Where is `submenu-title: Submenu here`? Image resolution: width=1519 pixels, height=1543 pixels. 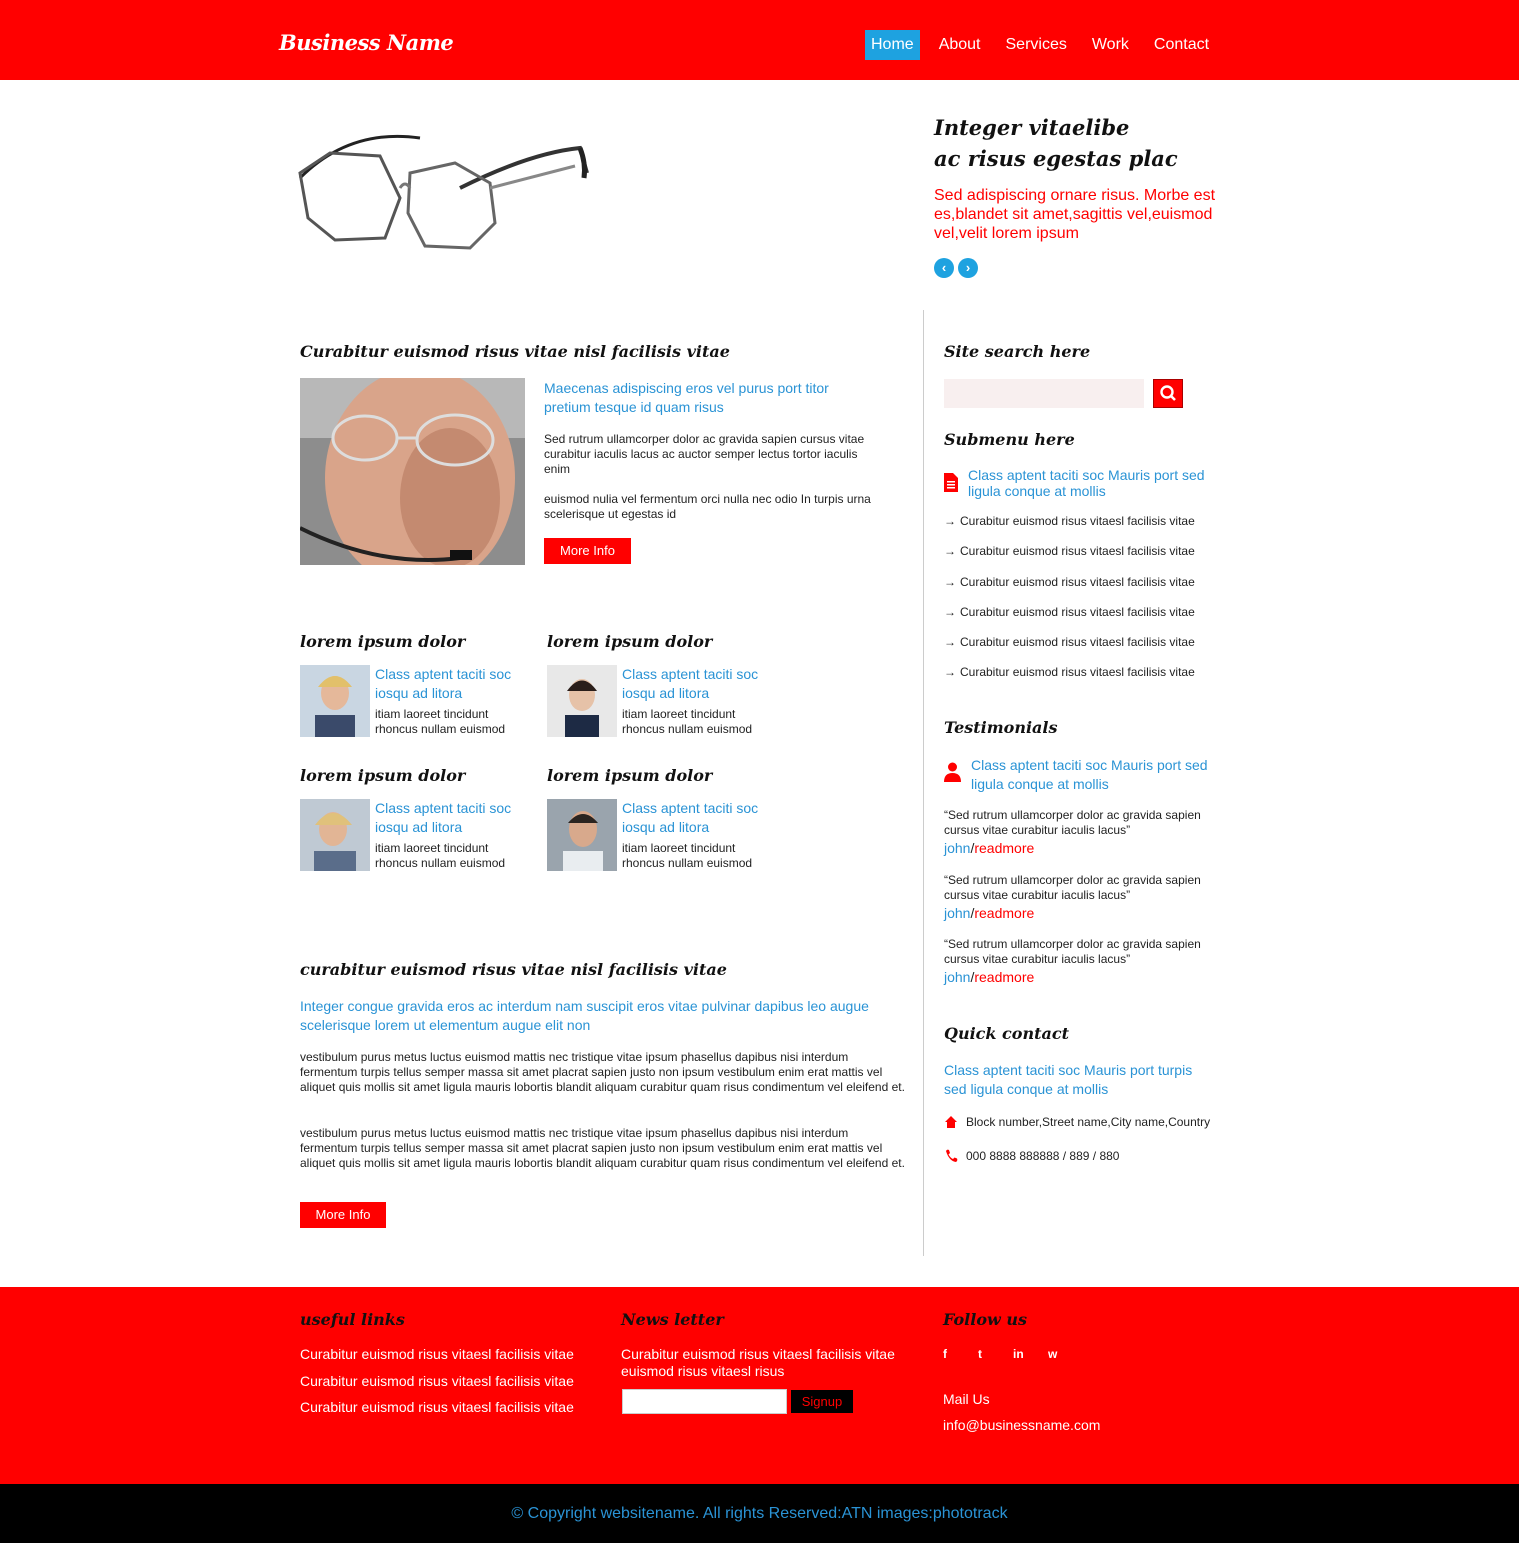 submenu-title: Submenu here is located at coordinates (1009, 439).